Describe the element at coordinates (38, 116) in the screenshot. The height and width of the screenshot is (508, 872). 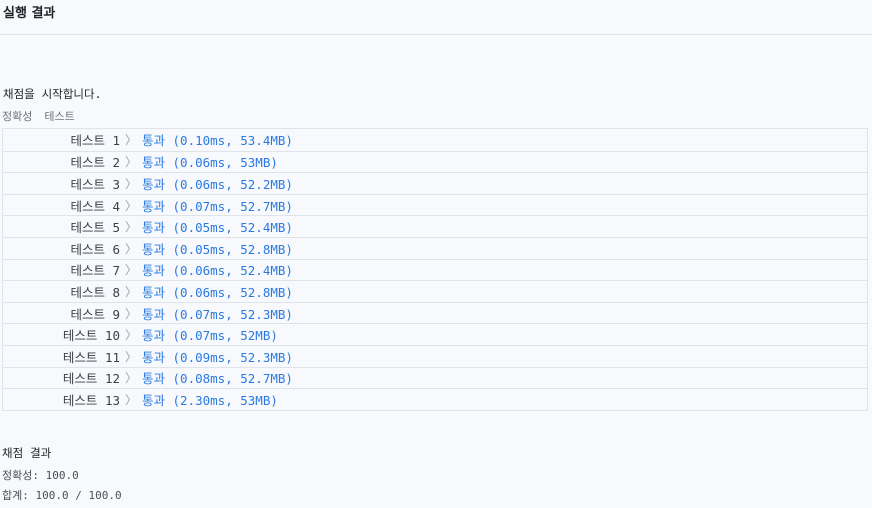
I see `section-label: 정확성 테스트` at that location.